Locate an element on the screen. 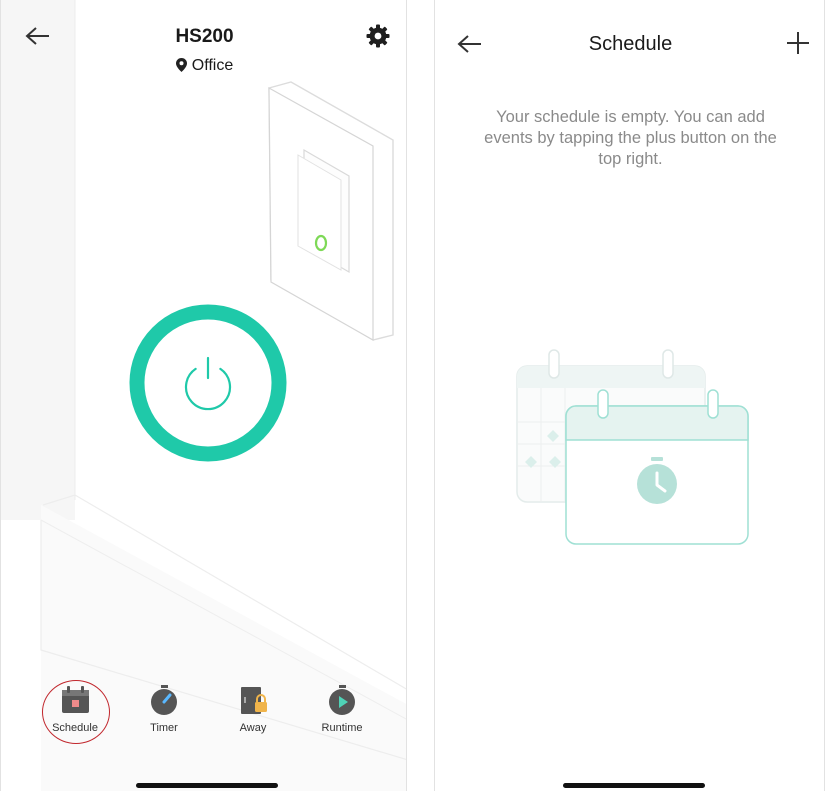 The width and height of the screenshot is (825, 791). settings-button is located at coordinates (378, 38).